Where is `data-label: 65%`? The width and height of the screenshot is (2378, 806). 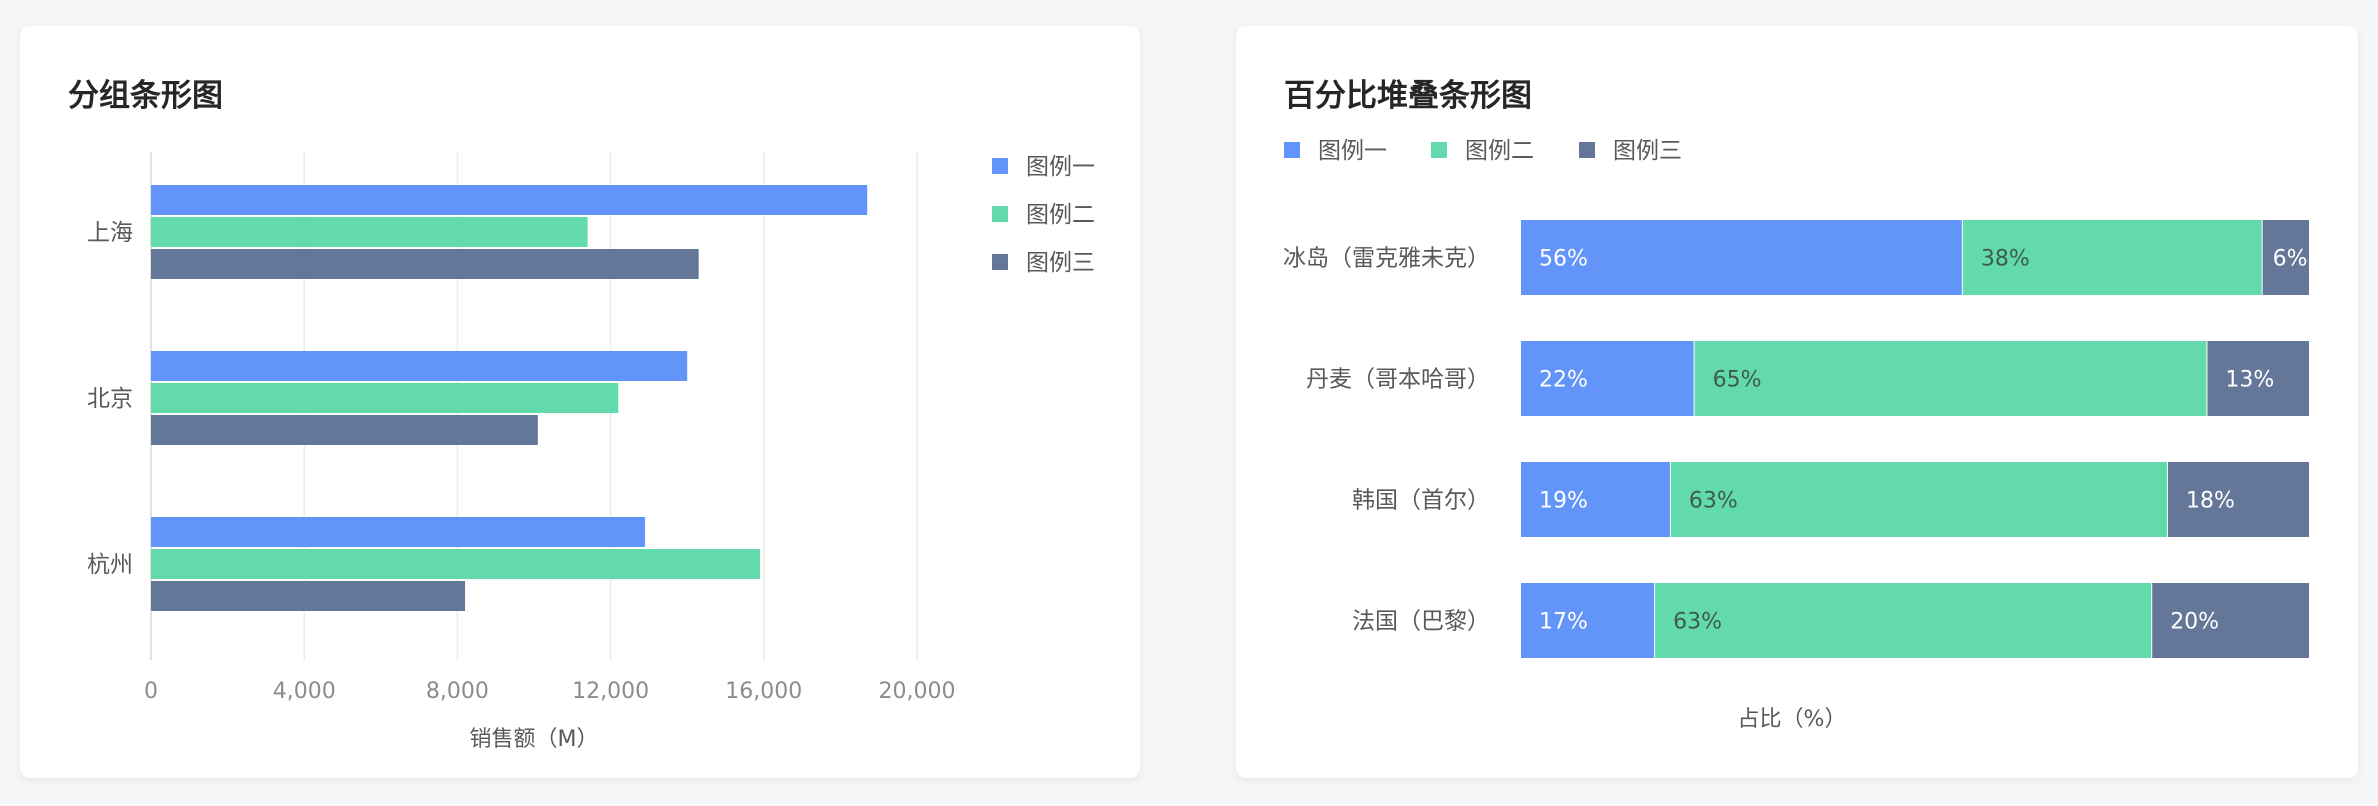
data-label: 65% is located at coordinates (1737, 380).